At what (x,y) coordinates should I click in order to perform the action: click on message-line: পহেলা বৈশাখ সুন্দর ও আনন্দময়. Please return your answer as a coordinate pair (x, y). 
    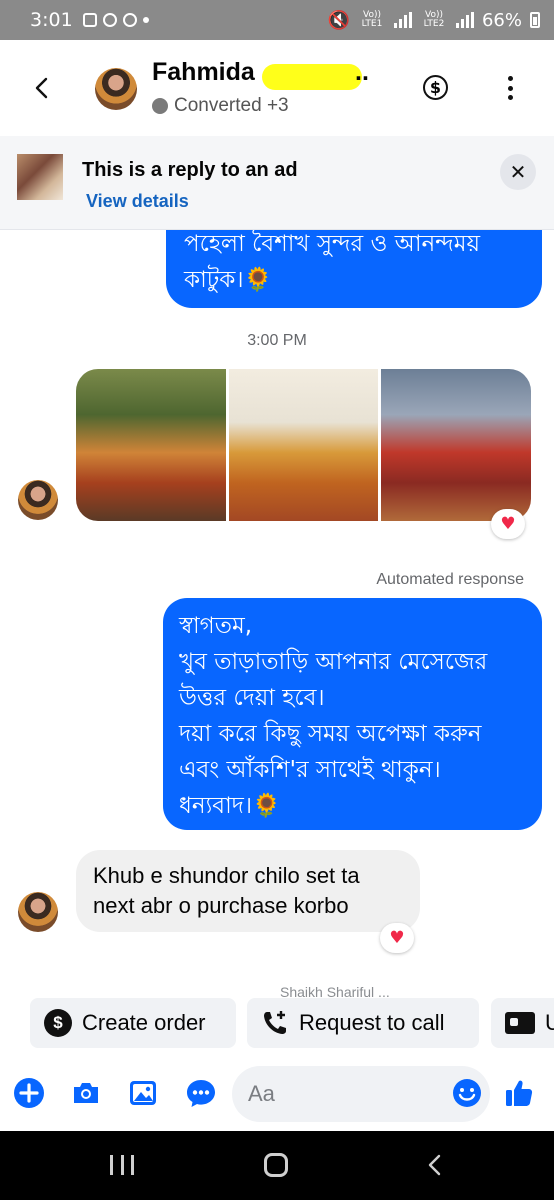
    Looking at the image, I should click on (332, 244).